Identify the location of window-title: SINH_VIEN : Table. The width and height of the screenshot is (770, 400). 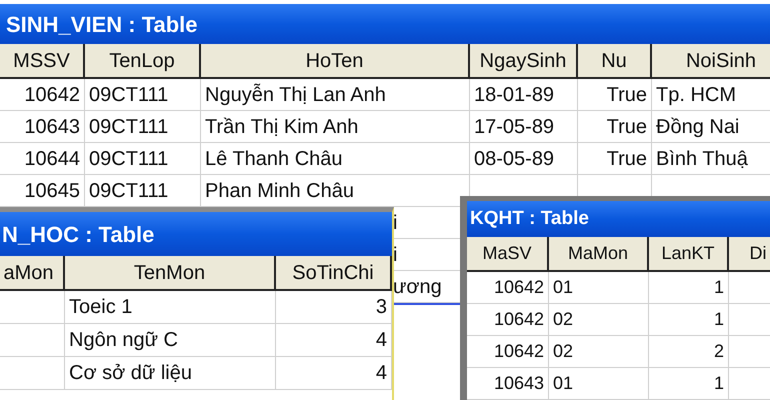
(102, 24).